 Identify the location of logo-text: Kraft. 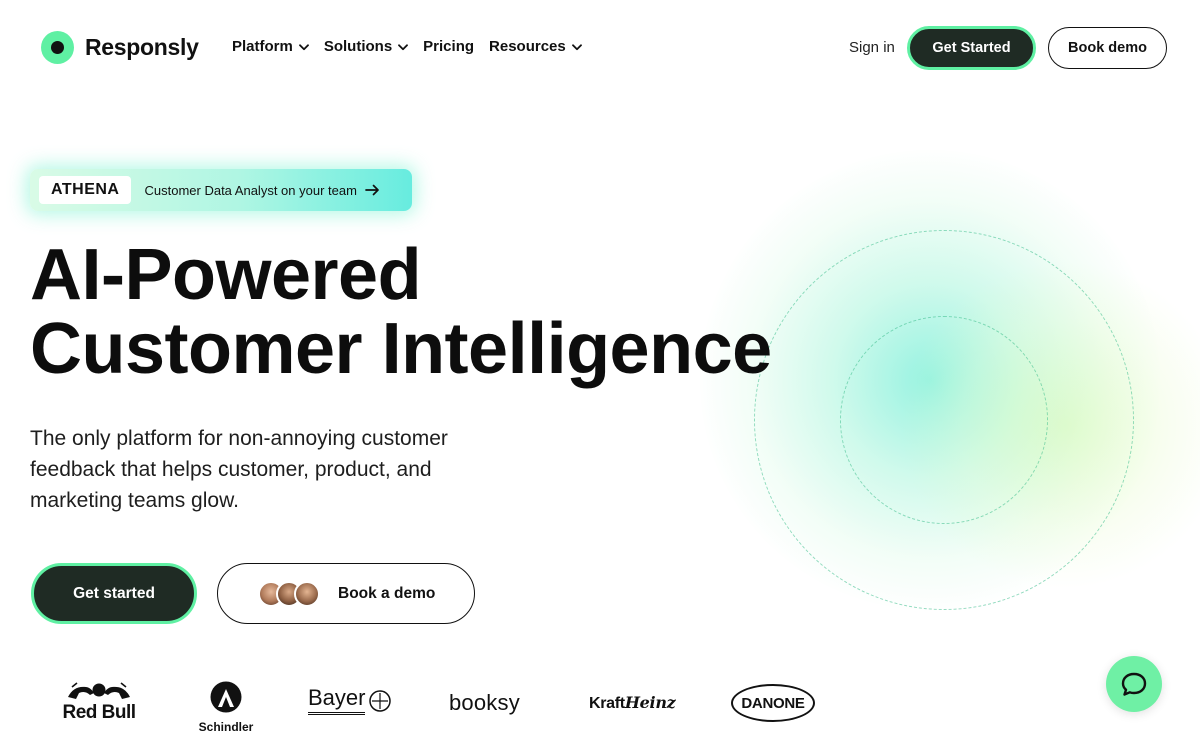
(607, 703).